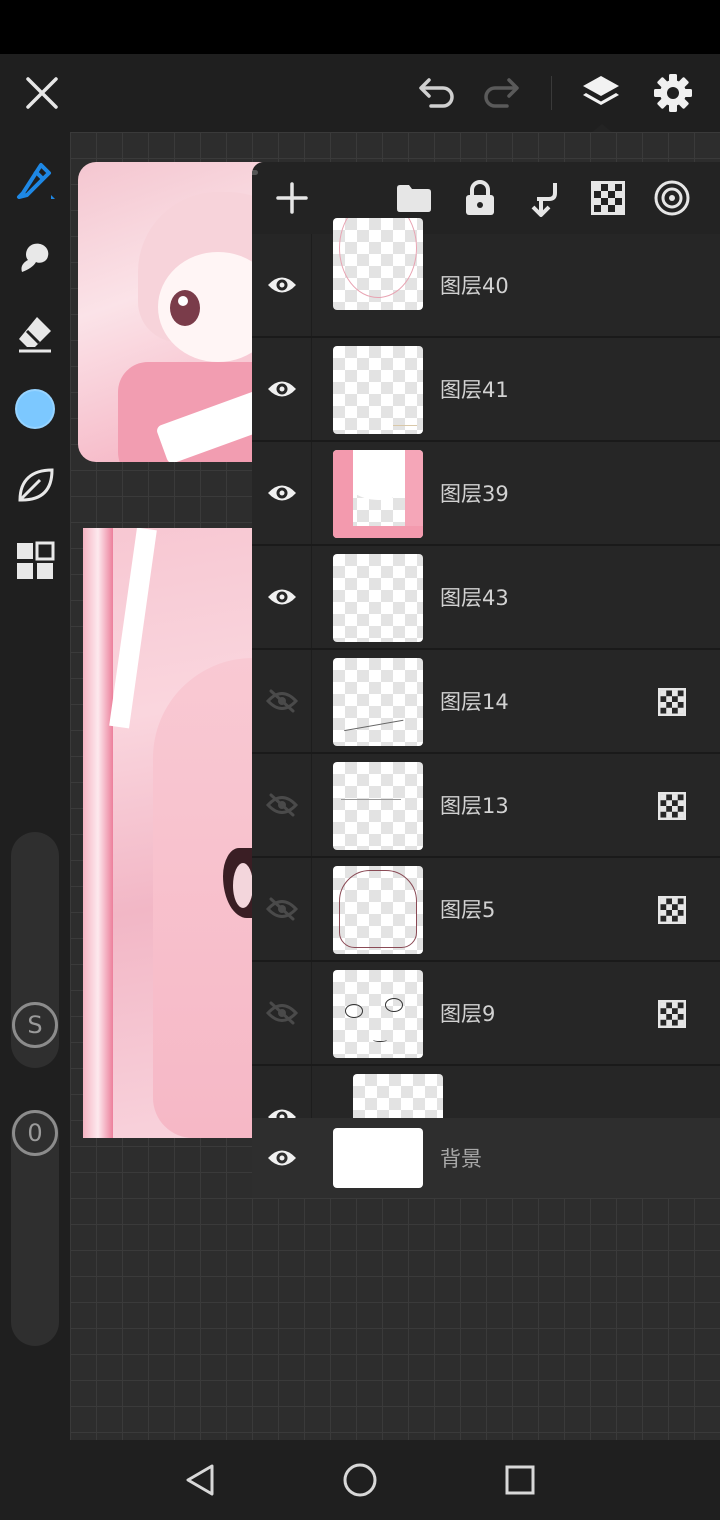  Describe the element at coordinates (35, 333) in the screenshot. I see `eraser-icon` at that location.